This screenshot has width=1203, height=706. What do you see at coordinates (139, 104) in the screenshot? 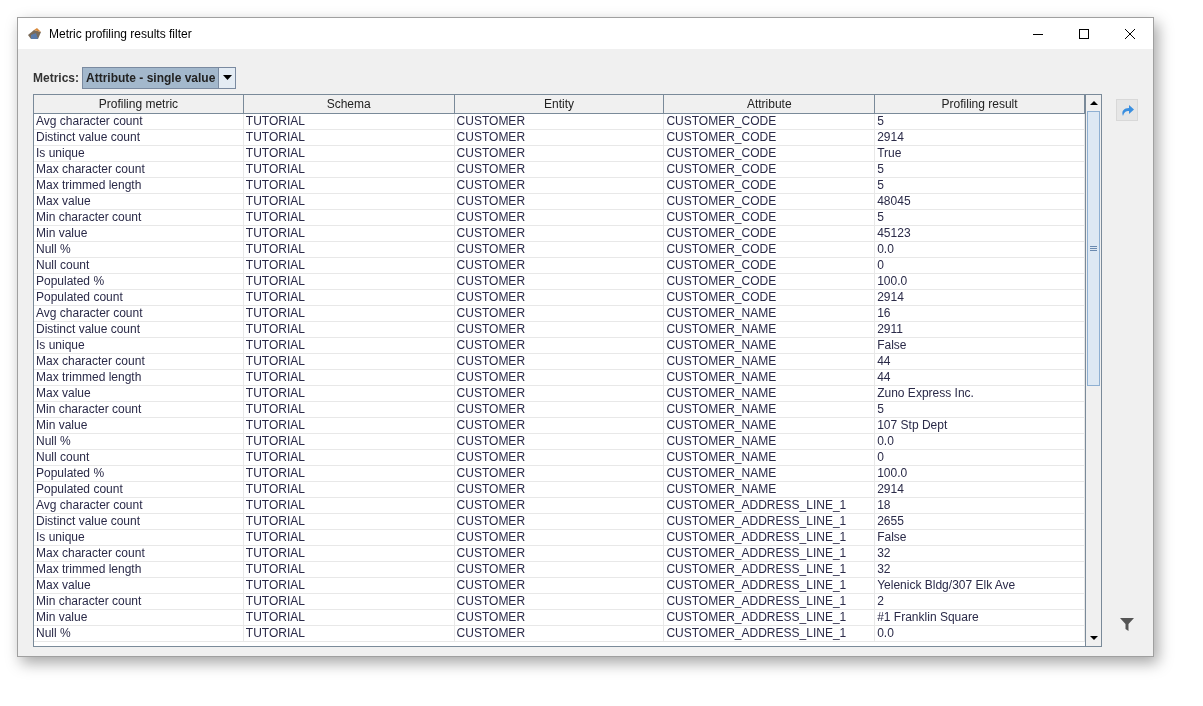
I see `column-header: Profiling metric` at bounding box center [139, 104].